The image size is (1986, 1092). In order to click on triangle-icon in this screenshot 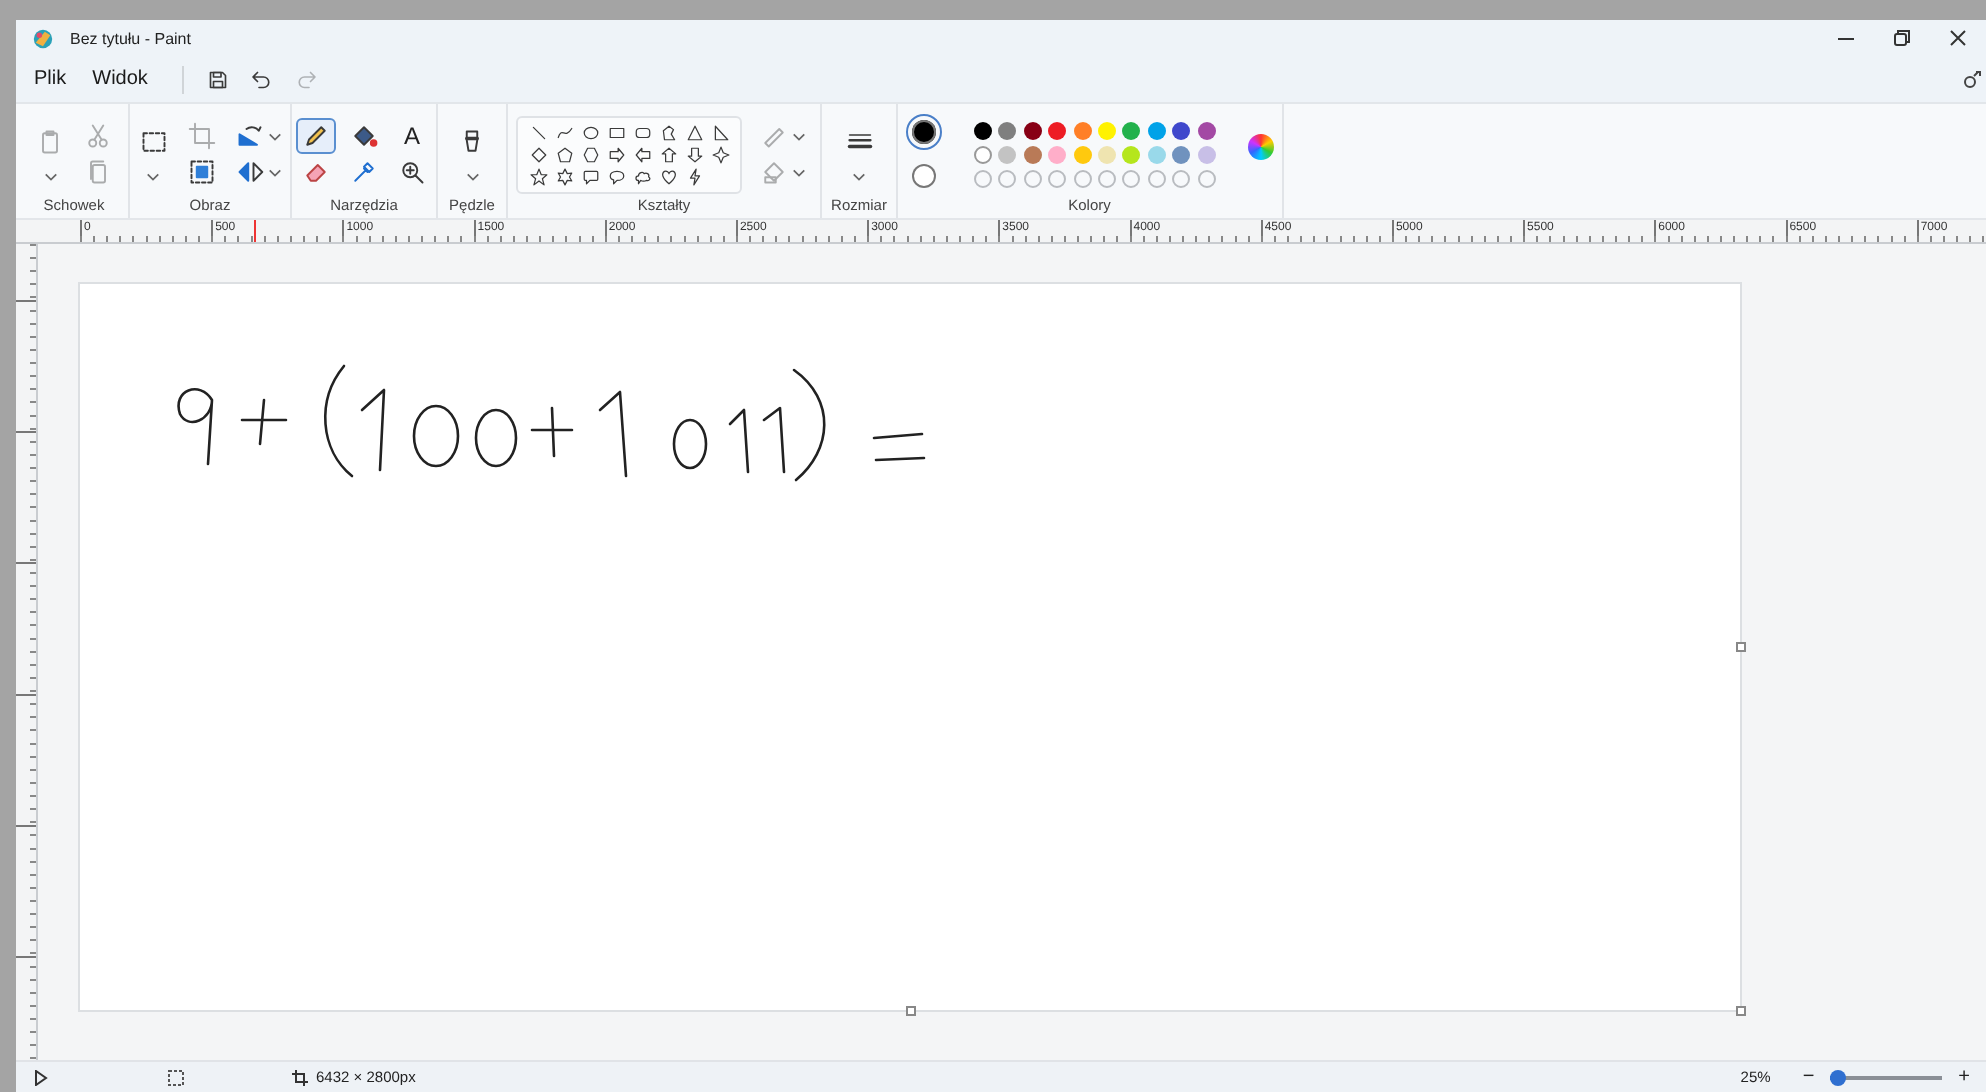, I will do `click(694, 132)`.